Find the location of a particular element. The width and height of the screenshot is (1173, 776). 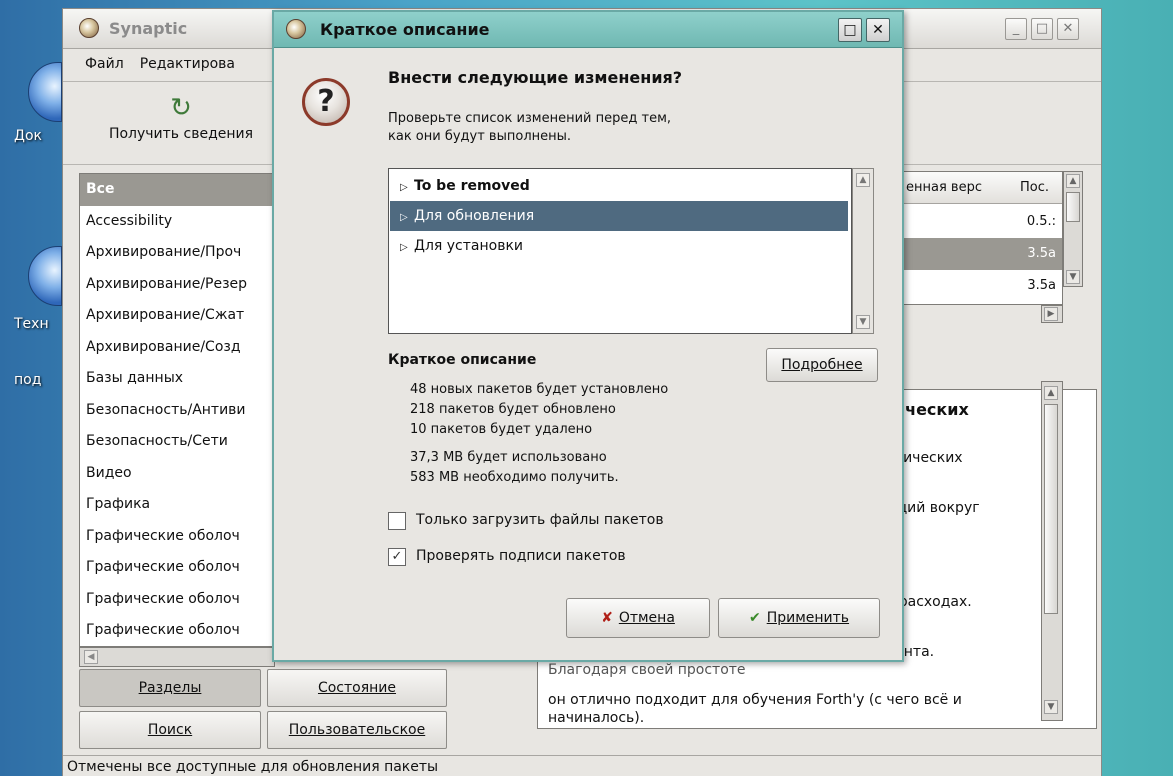

custom-button: Пользовательское is located at coordinates (357, 730).